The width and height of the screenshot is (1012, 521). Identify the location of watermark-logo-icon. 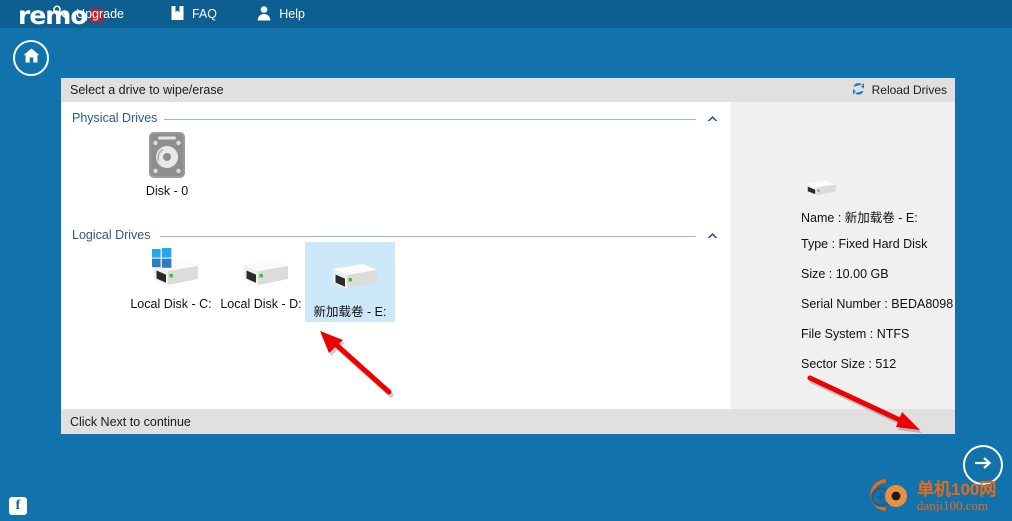
(889, 497).